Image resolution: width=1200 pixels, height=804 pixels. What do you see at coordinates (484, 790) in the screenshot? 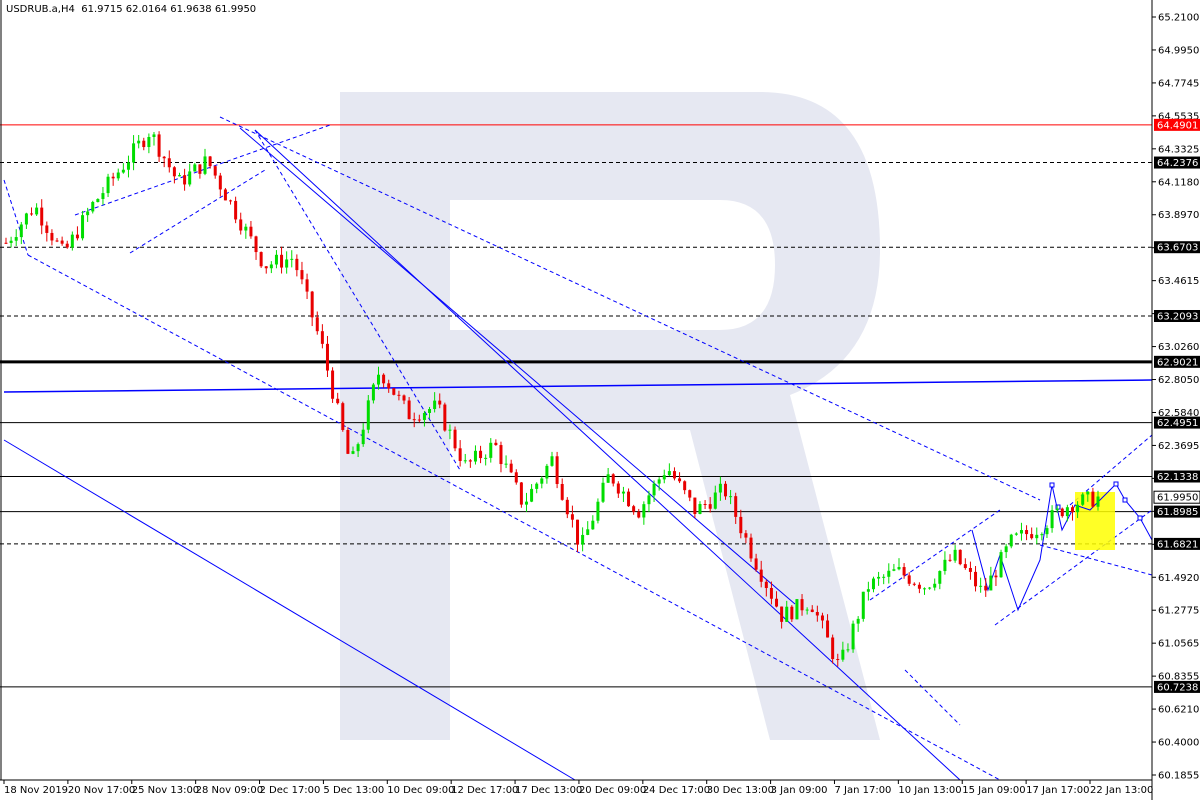
I see `time-tick-label: 12 Dec 17:00` at bounding box center [484, 790].